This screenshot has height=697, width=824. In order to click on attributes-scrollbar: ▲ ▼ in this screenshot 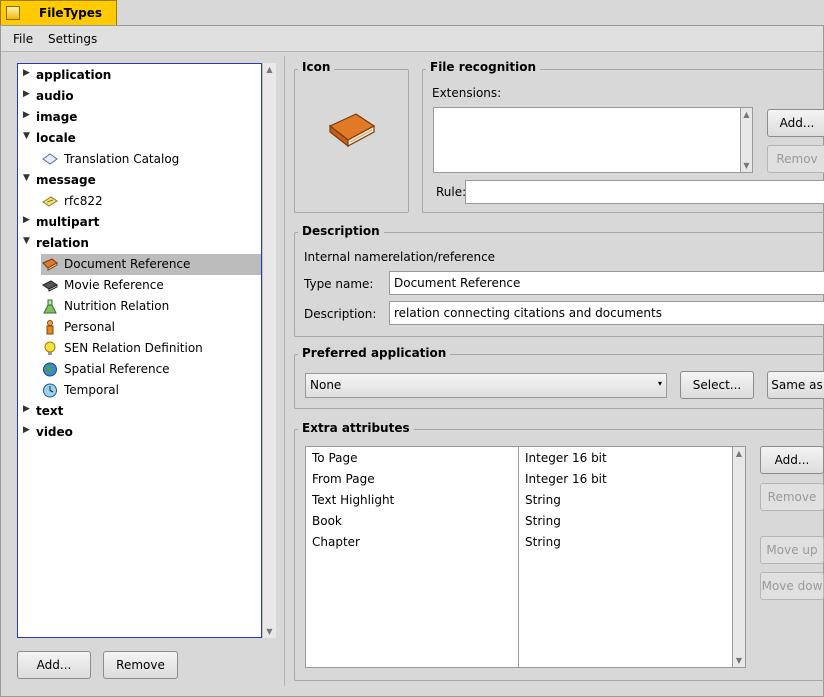, I will do `click(739, 557)`.